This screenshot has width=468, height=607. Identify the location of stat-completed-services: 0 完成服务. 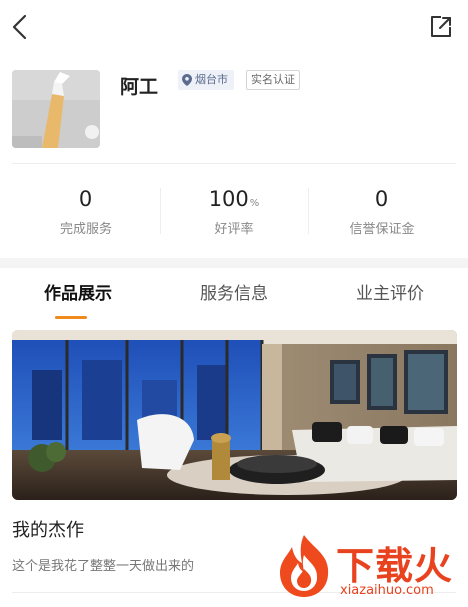
(86, 210).